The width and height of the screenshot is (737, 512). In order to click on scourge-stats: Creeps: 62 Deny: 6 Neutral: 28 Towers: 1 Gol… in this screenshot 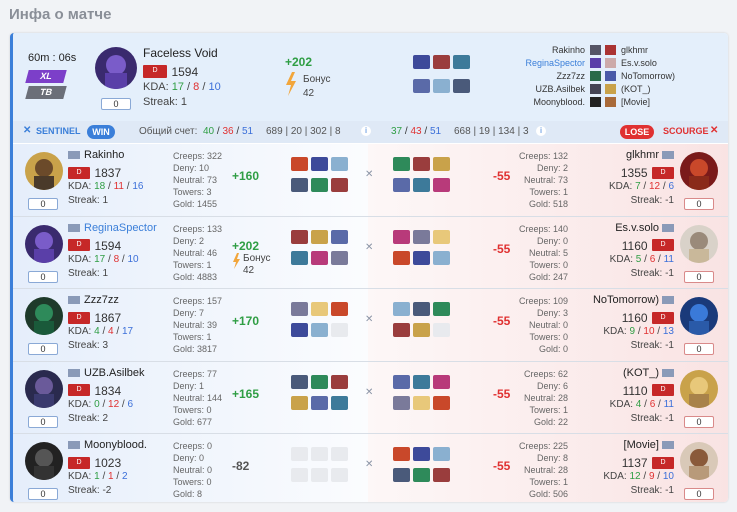, I will do `click(545, 397)`.